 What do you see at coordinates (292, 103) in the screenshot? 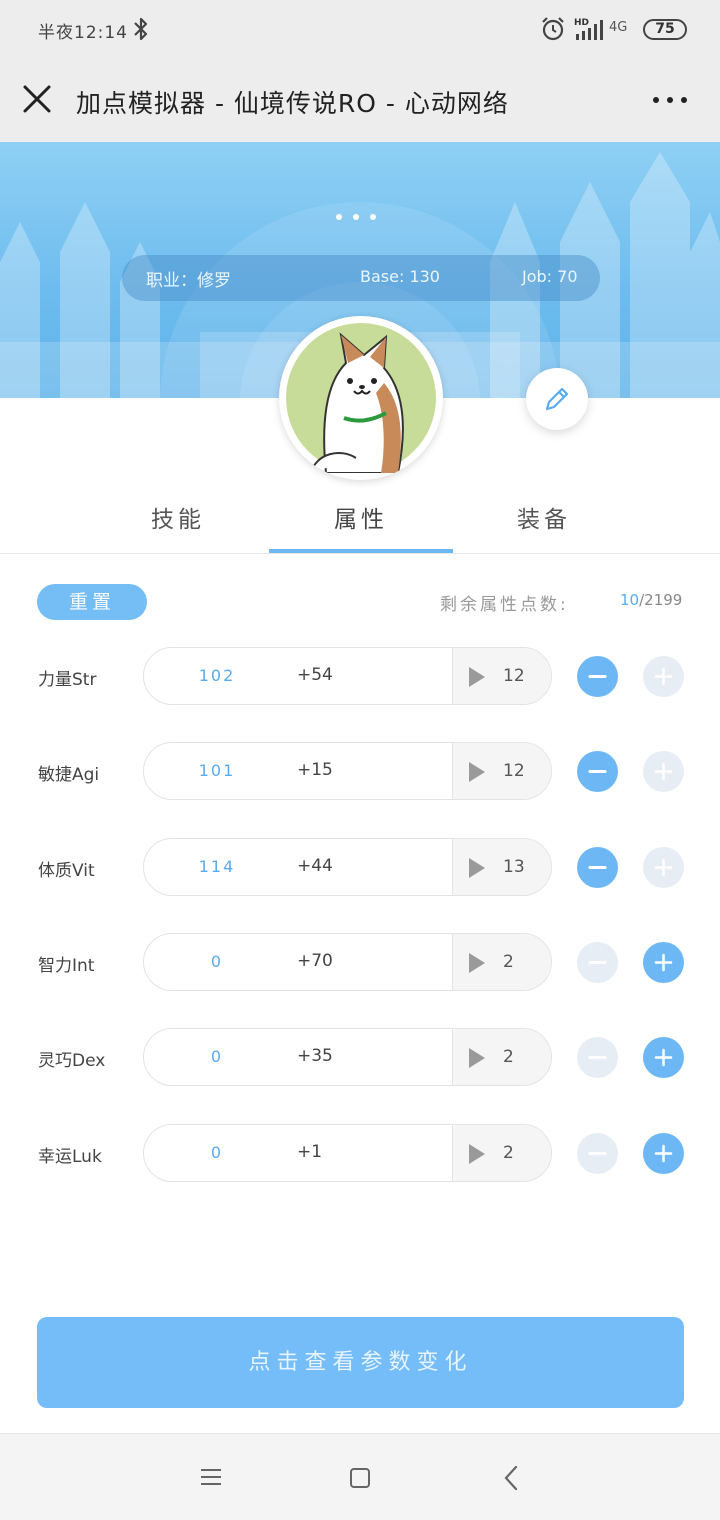
I see `page-title: 加点模拟器 - 仙境传说RO - 心动网络` at bounding box center [292, 103].